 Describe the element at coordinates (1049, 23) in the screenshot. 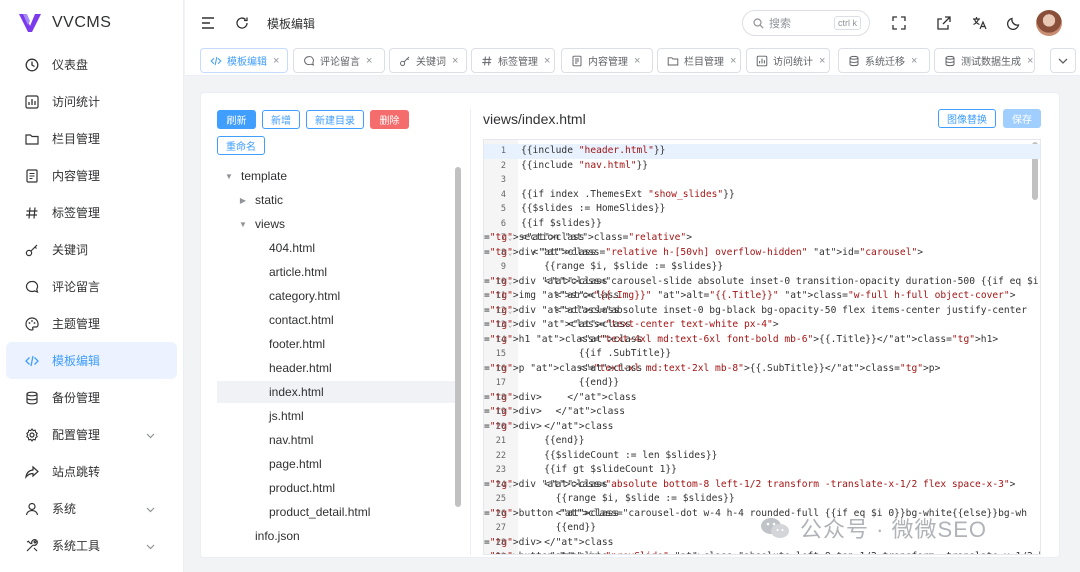

I see `user-avatar` at that location.